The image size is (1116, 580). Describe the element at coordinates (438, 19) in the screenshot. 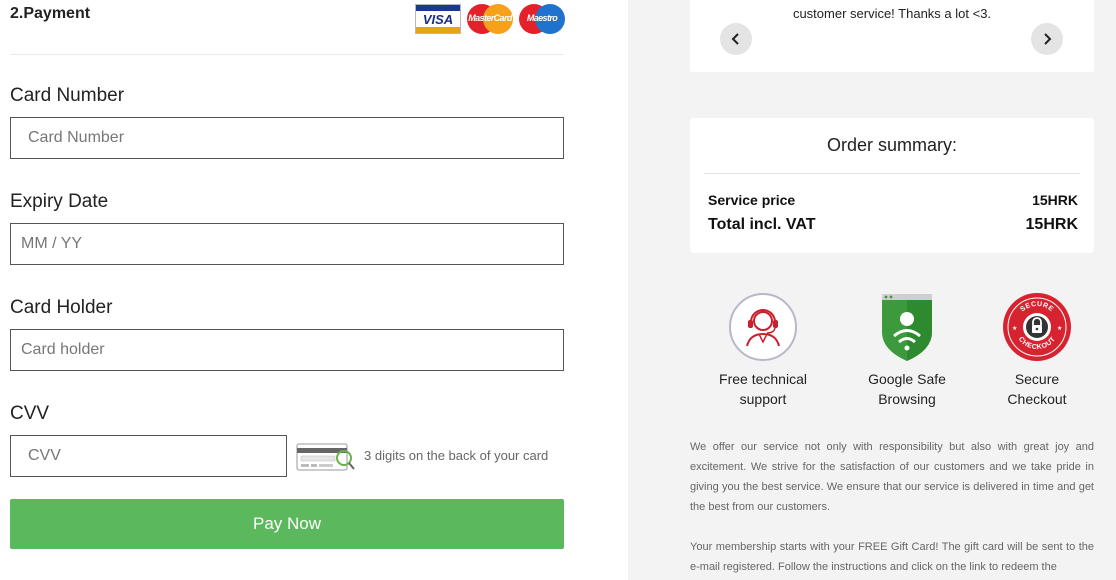

I see `visa-logo-icon: VISA` at that location.